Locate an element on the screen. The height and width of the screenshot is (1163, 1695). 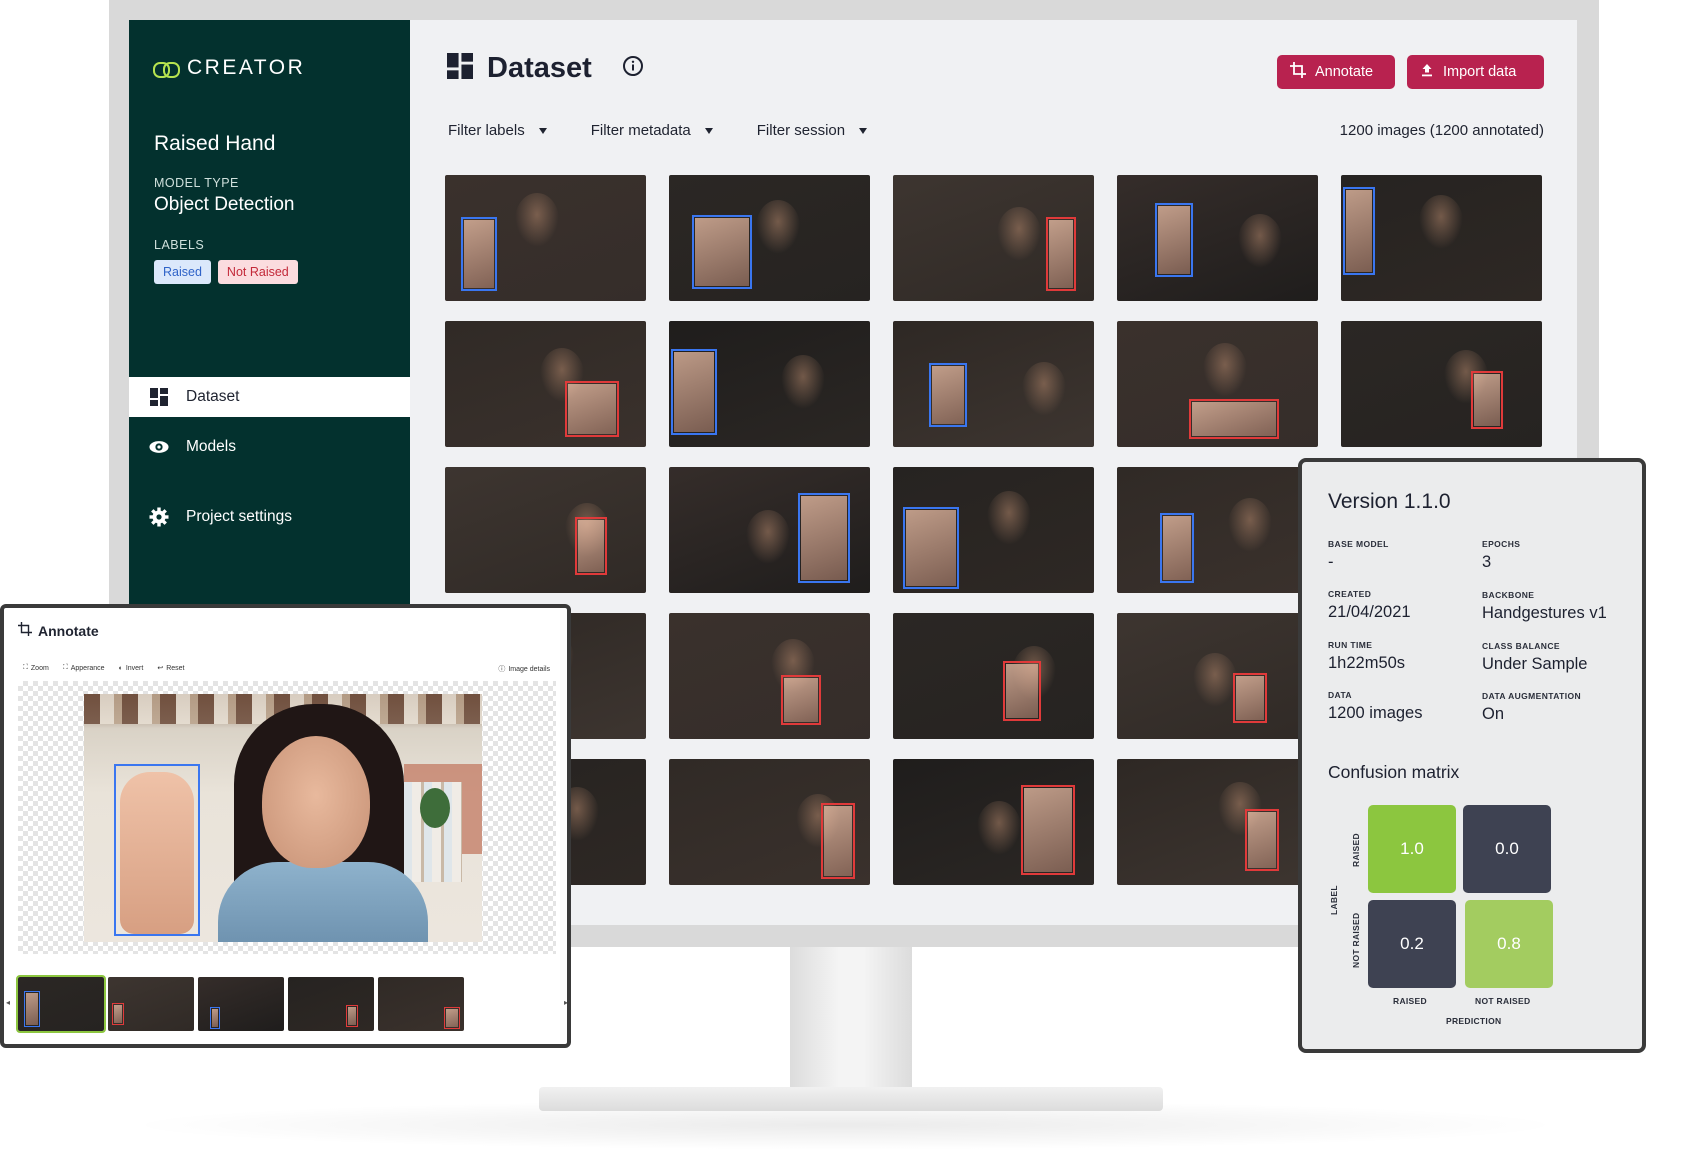
caret-down-icon is located at coordinates (708, 130).